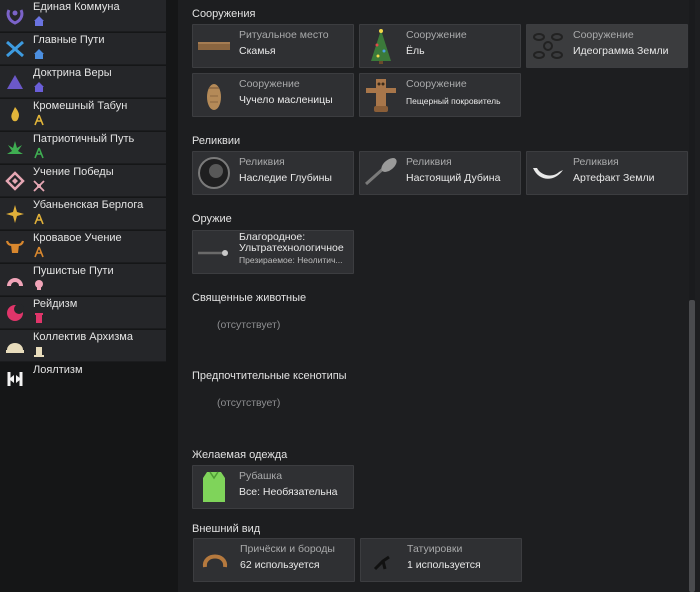  I want to click on card-name: 62 используется, so click(280, 565).